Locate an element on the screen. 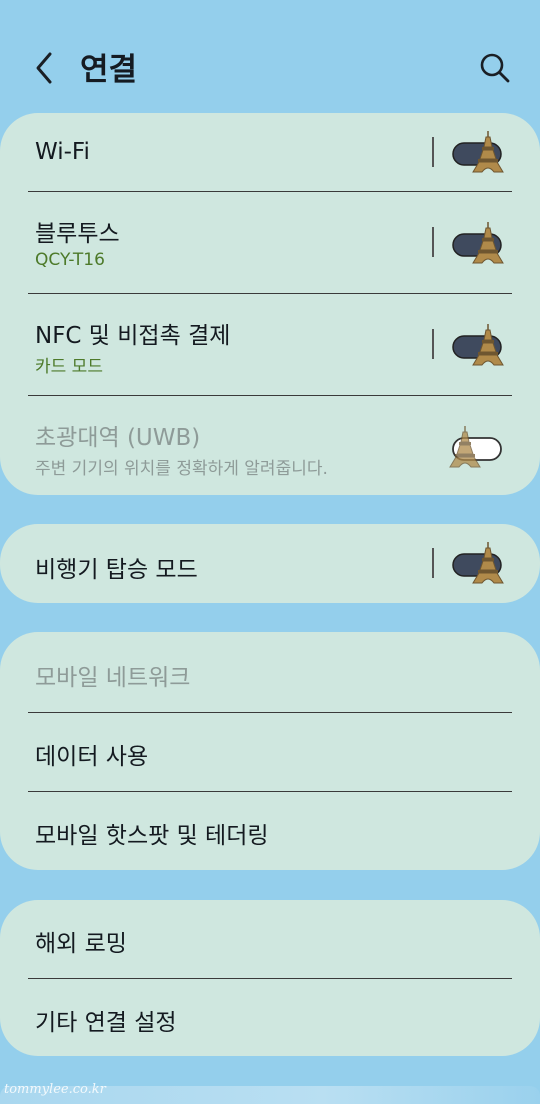 This screenshot has width=540, height=1104. search-button is located at coordinates (495, 68).